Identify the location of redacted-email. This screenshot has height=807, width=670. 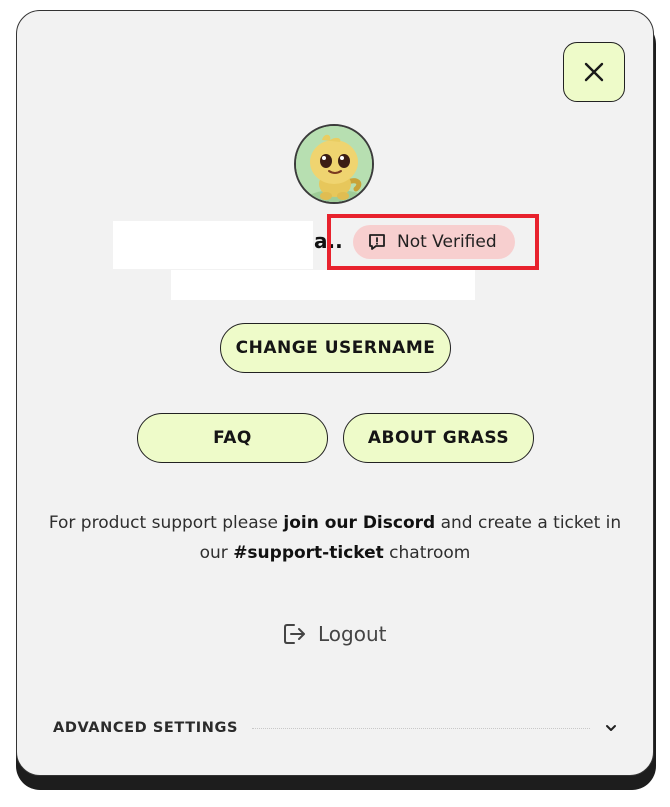
(323, 285).